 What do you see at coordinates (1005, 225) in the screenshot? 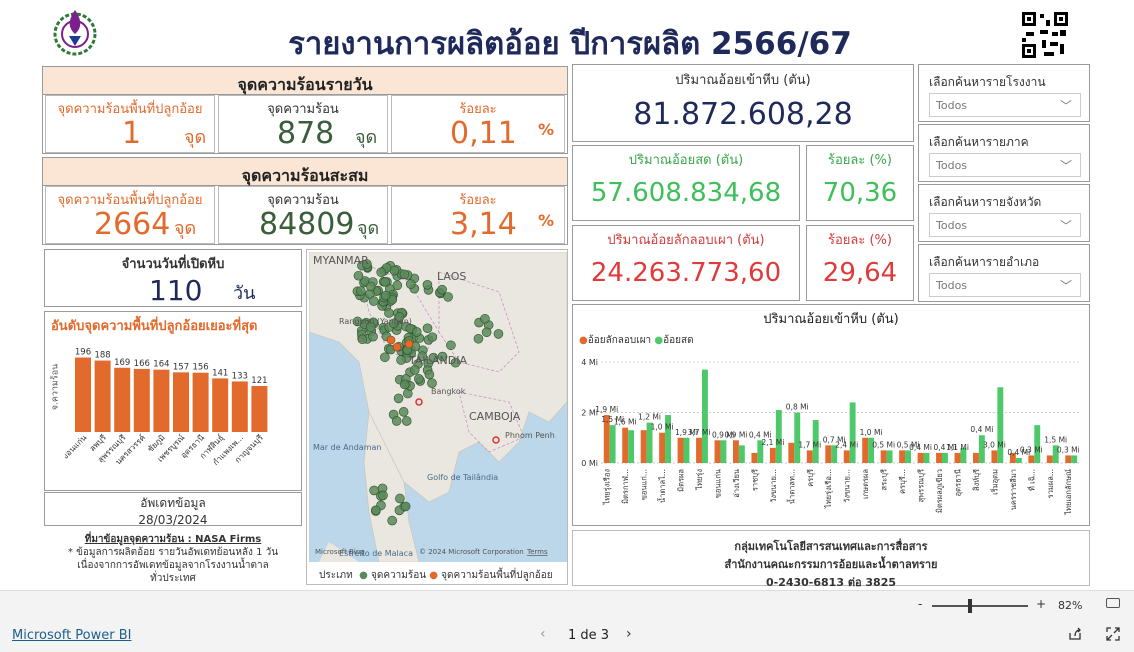
I see `filter-province-select: Todos ﹀` at bounding box center [1005, 225].